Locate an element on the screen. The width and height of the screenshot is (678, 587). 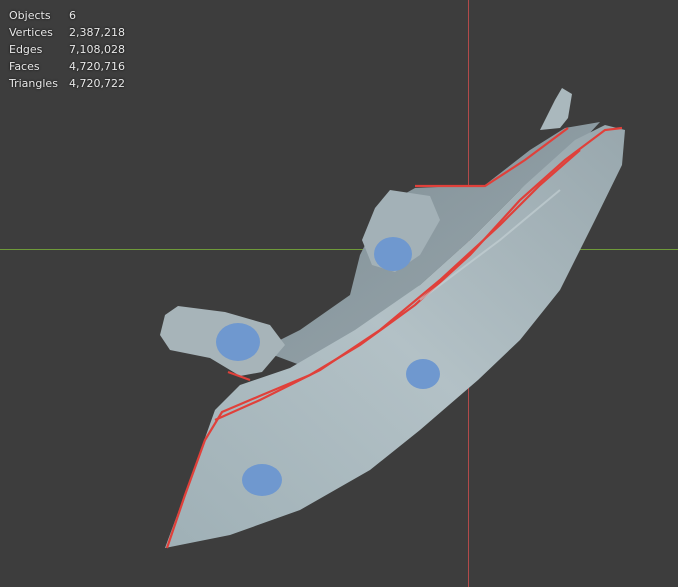
mounting-tab-spike is located at coordinates (556, 109).